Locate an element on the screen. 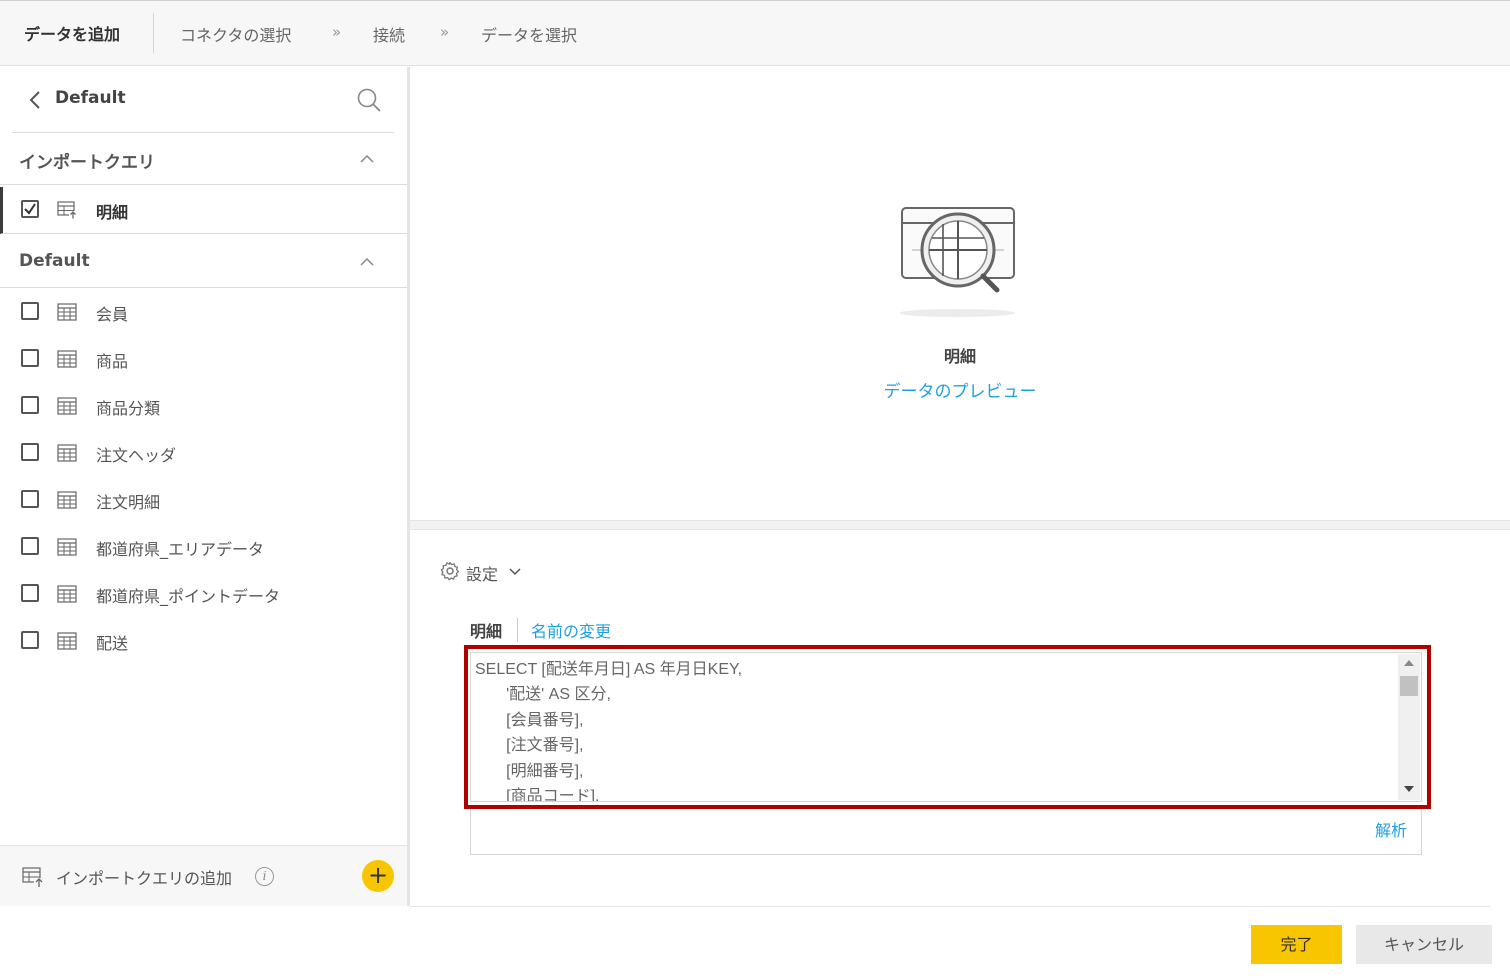 Image resolution: width=1510 pixels, height=980 pixels. section-label: インポートクエリ is located at coordinates (87, 163).